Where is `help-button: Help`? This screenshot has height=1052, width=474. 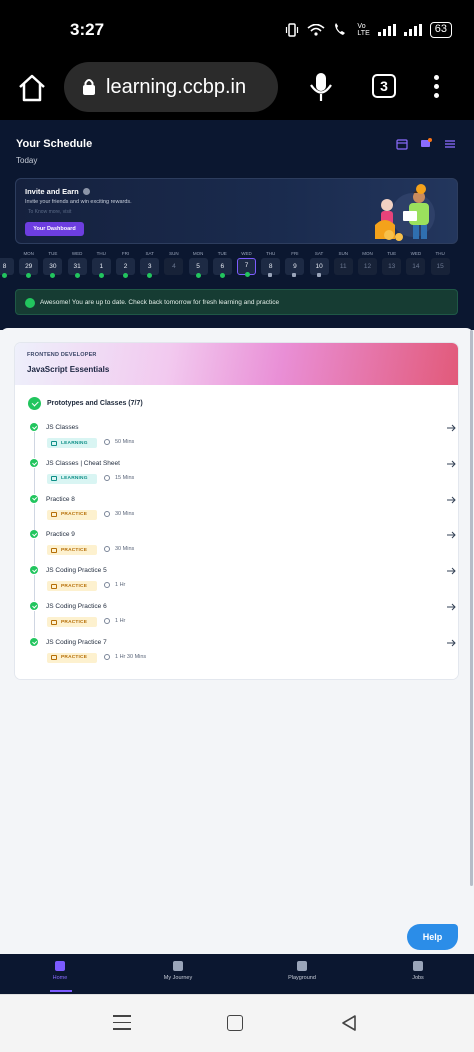
help-button: Help is located at coordinates (432, 937).